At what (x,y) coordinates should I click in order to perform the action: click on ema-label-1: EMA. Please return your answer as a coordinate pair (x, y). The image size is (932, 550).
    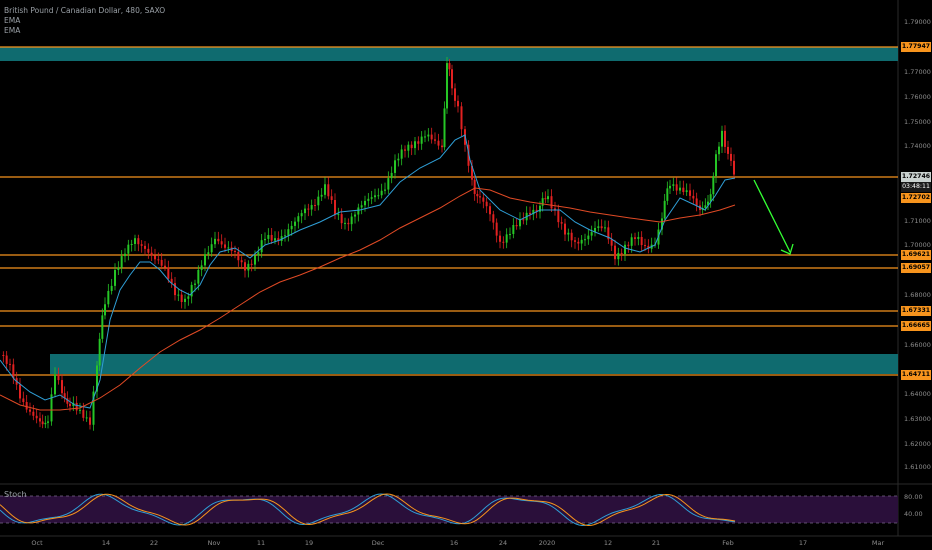
    Looking at the image, I should click on (12, 20).